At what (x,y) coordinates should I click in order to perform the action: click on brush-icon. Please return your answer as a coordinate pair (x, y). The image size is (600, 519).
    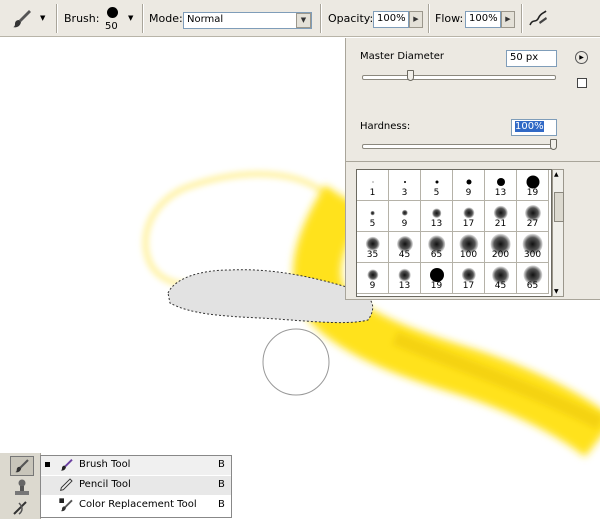
    Looking at the image, I should click on (66, 465).